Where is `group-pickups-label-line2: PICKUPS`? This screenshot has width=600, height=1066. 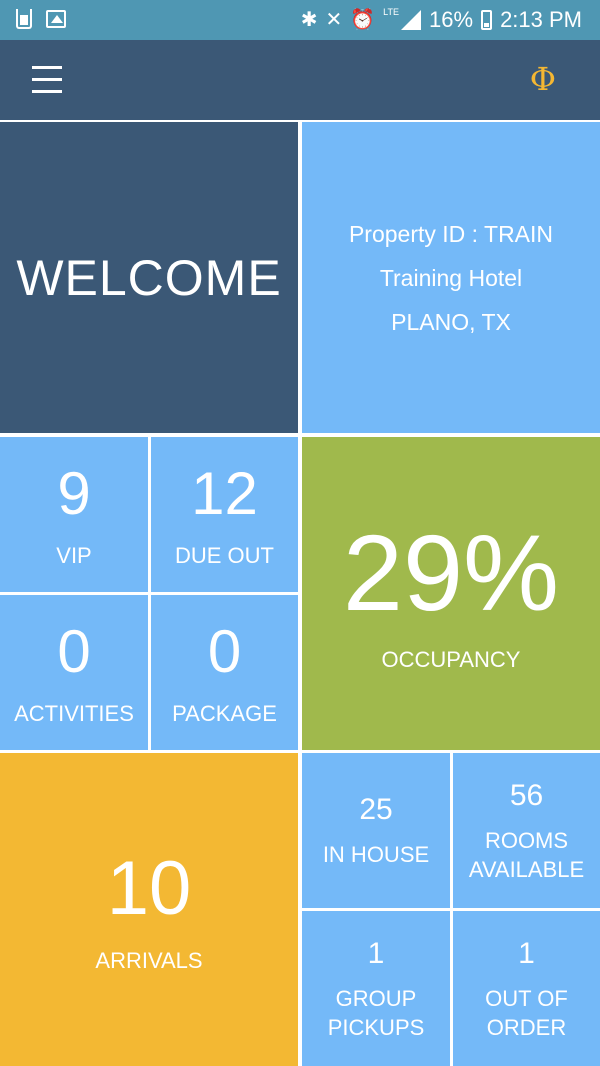 group-pickups-label-line2: PICKUPS is located at coordinates (376, 1027).